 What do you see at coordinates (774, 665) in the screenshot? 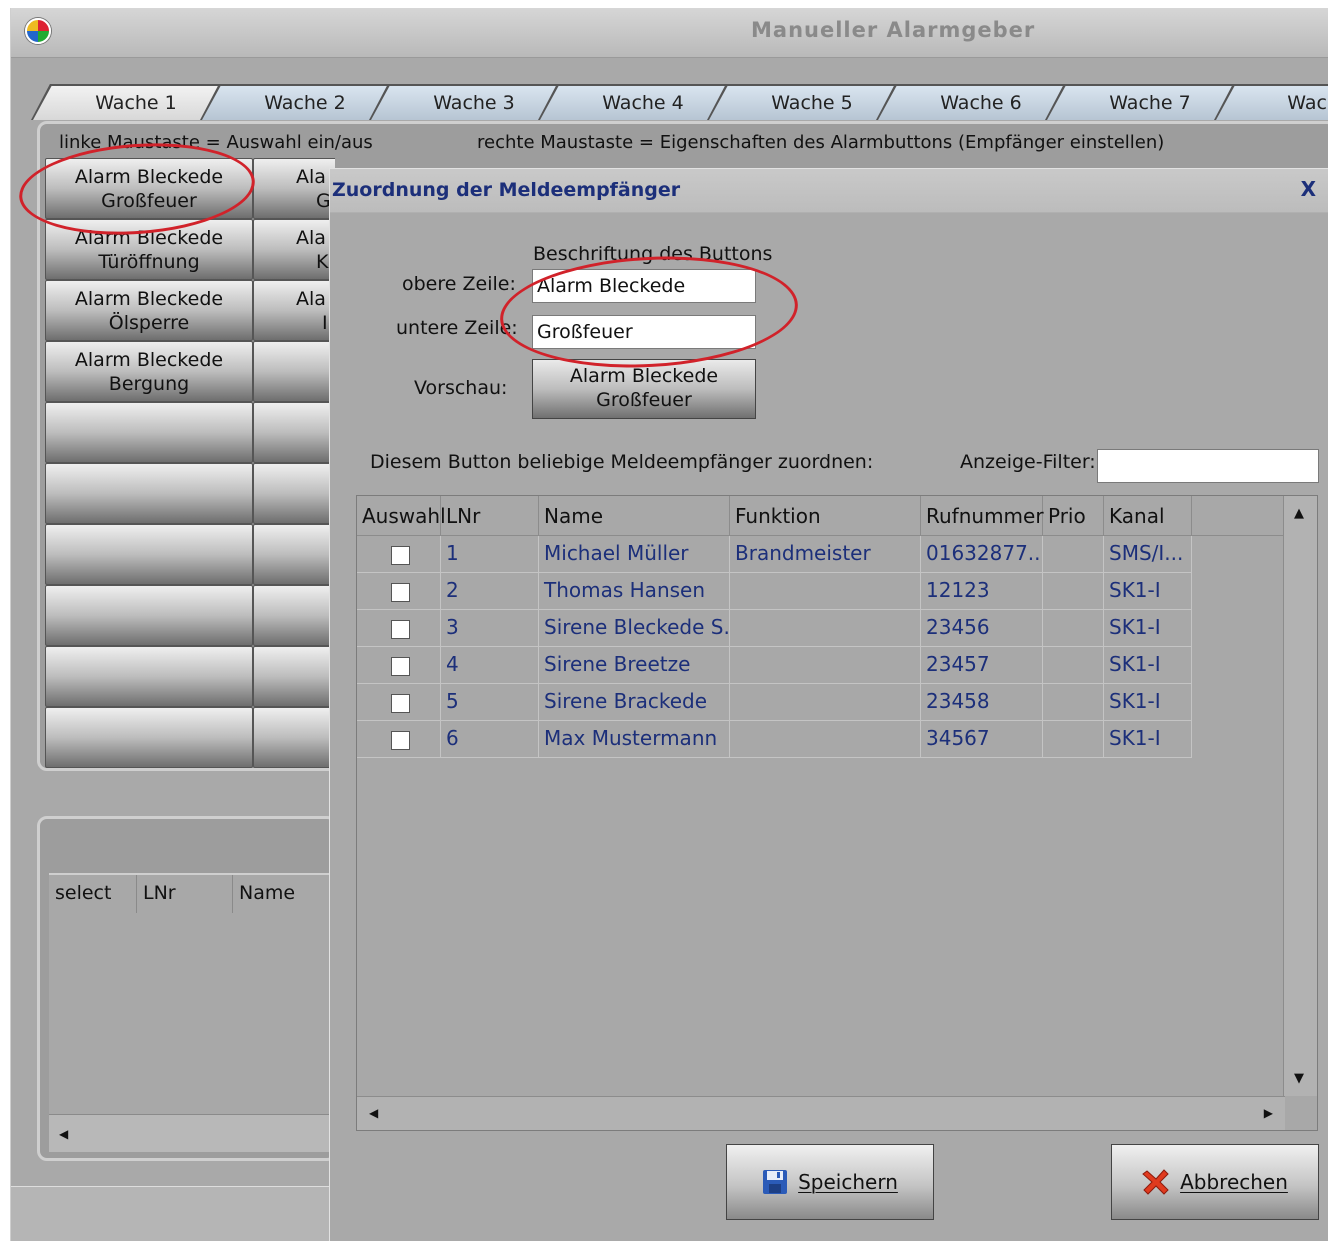
I see `table-row: 4 Sirene Breetze 23457 SK1-I` at bounding box center [774, 665].